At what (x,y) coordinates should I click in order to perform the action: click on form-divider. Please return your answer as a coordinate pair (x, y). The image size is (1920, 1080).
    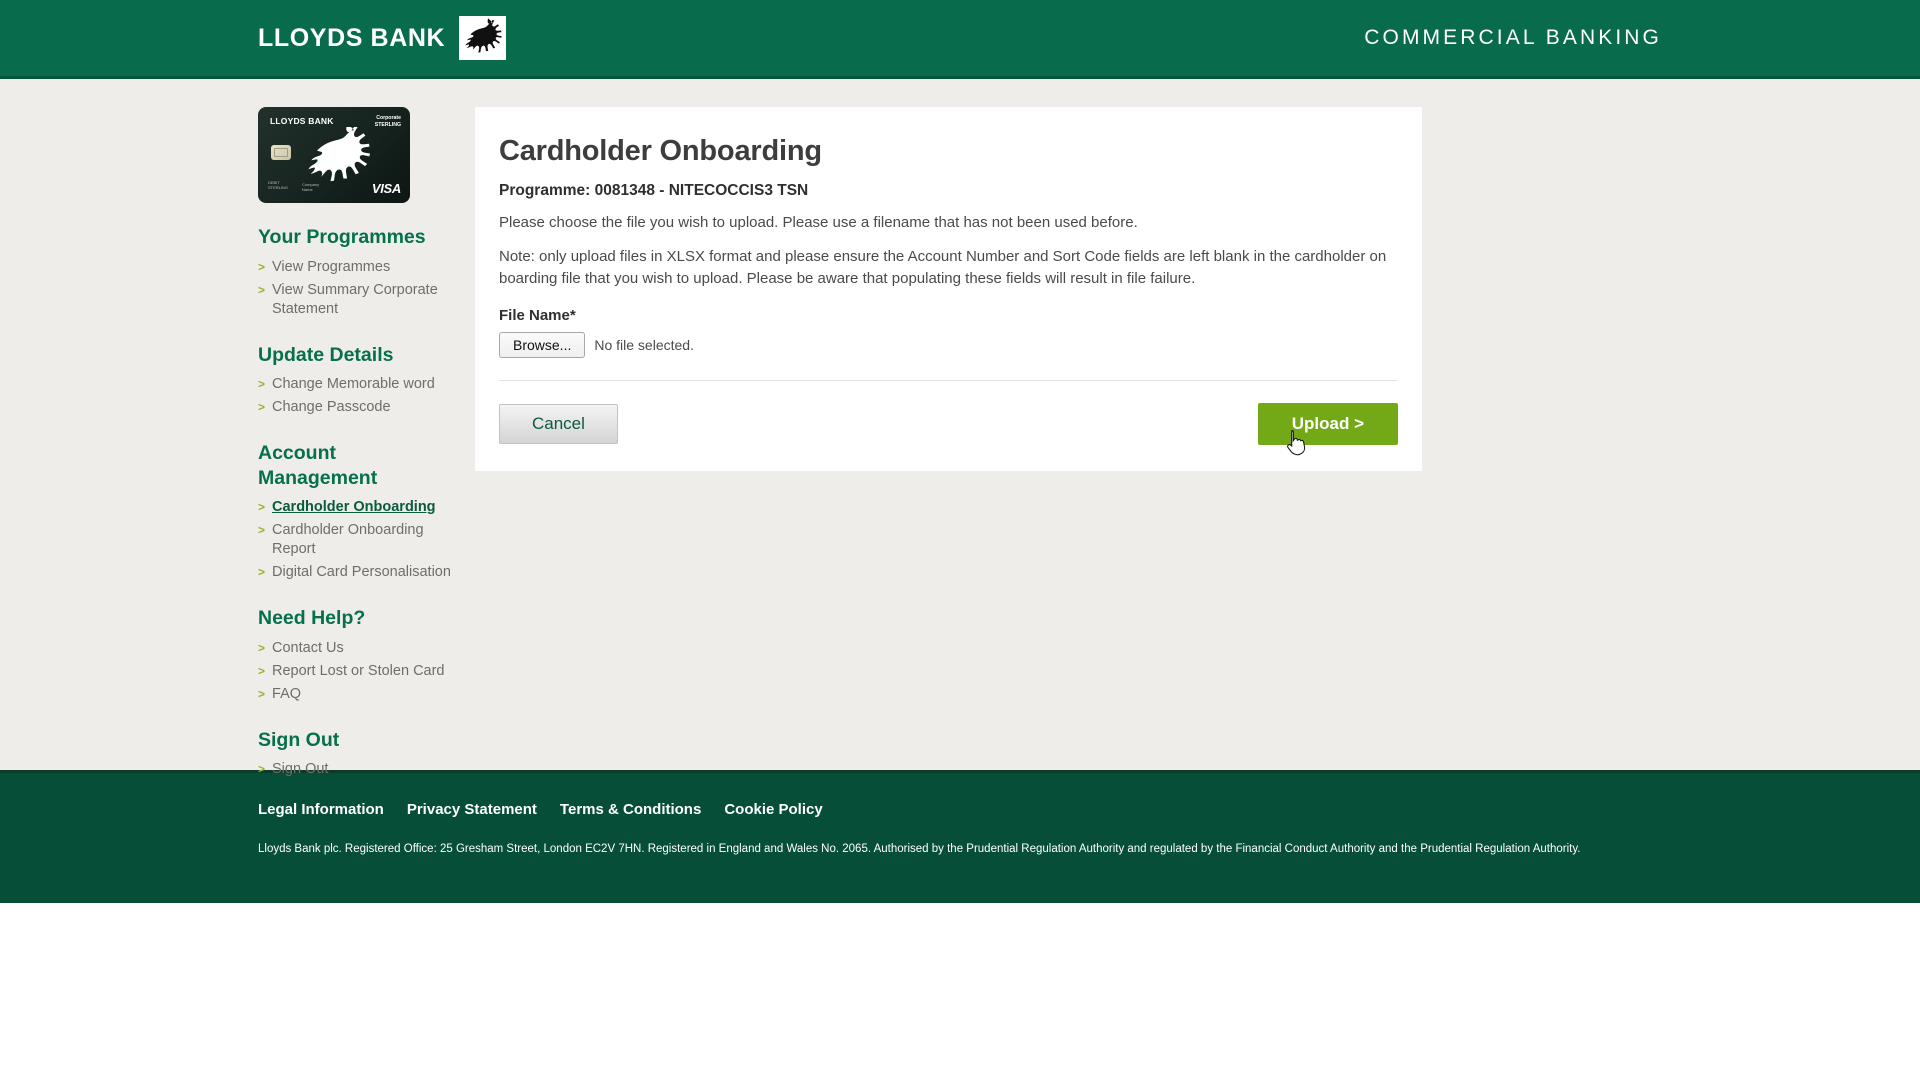
    Looking at the image, I should click on (948, 381).